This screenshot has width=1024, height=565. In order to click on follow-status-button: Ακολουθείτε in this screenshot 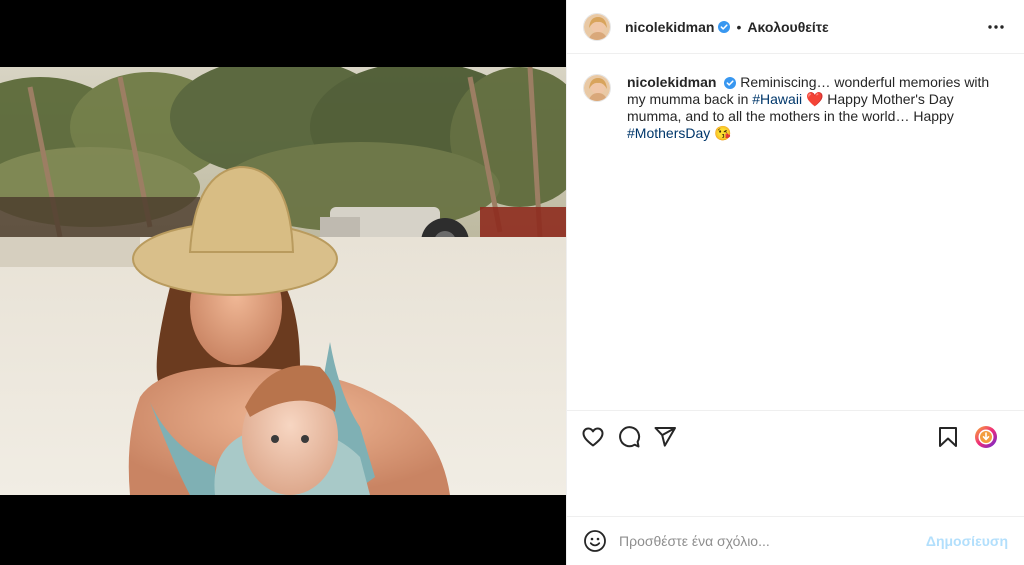, I will do `click(787, 27)`.